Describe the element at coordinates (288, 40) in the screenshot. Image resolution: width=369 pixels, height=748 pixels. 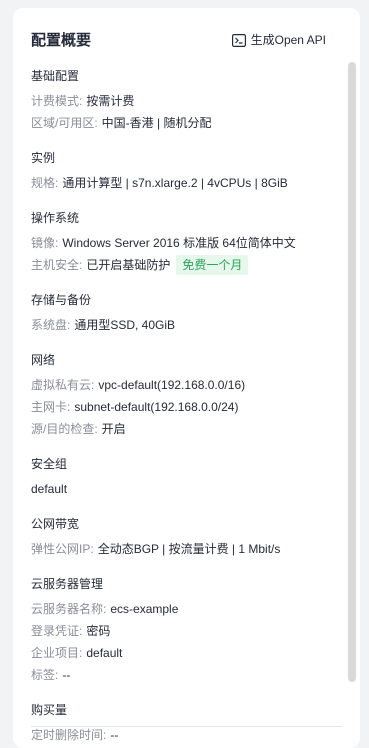
I see `openapi-label: 生成Open API` at that location.